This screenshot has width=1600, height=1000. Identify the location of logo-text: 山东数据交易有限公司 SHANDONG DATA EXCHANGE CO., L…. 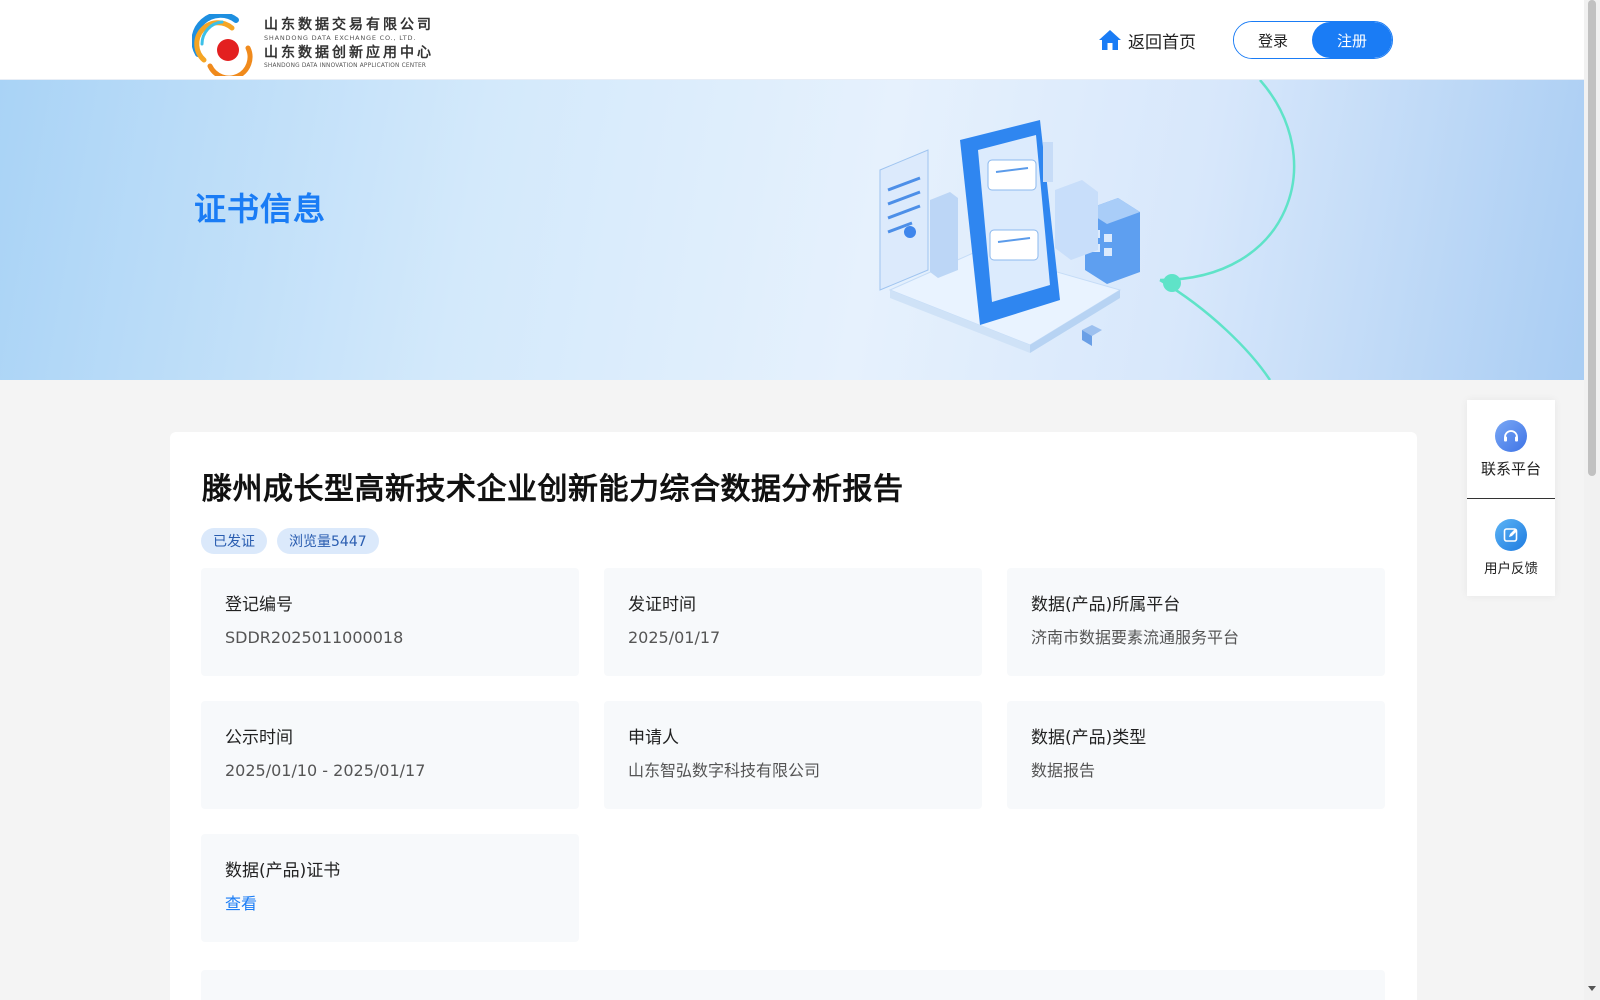
(360, 43).